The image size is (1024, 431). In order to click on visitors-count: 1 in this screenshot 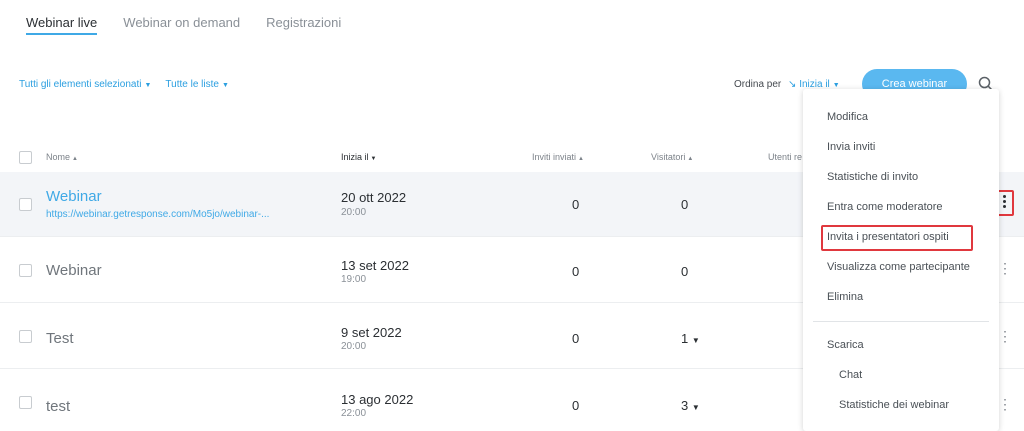, I will do `click(685, 338)`.